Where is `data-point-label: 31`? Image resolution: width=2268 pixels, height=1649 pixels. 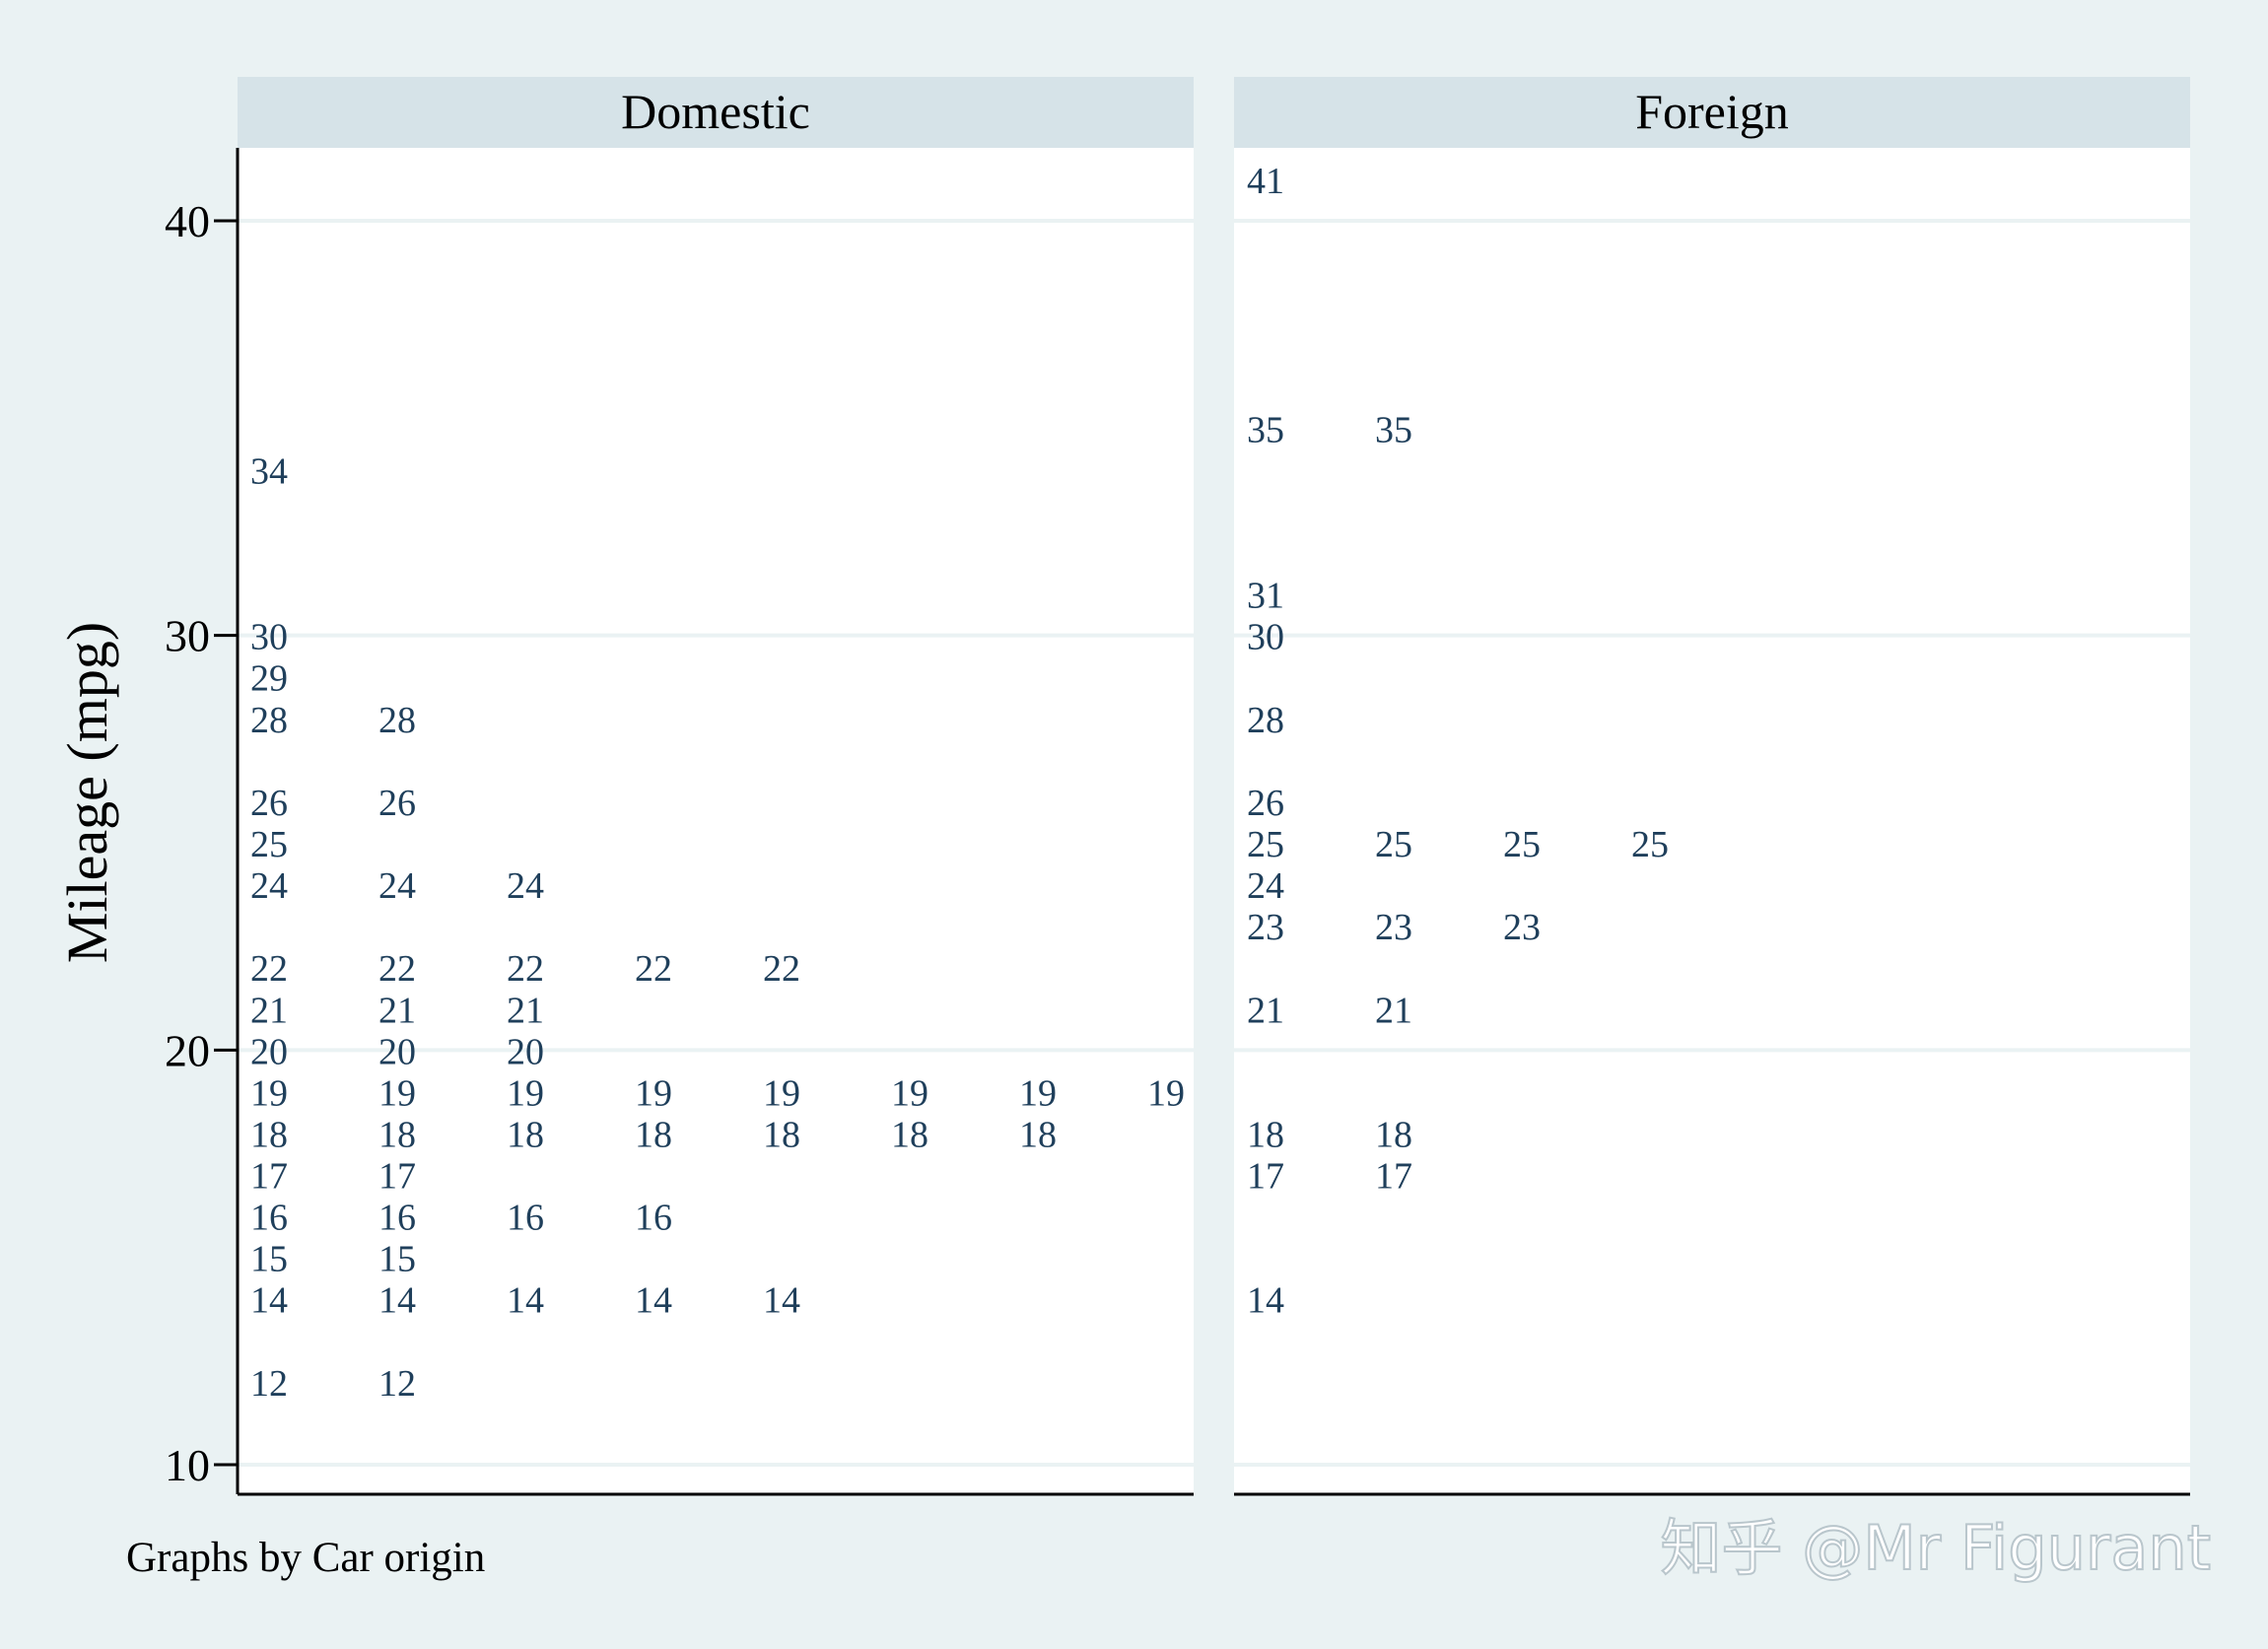 data-point-label: 31 is located at coordinates (1265, 596).